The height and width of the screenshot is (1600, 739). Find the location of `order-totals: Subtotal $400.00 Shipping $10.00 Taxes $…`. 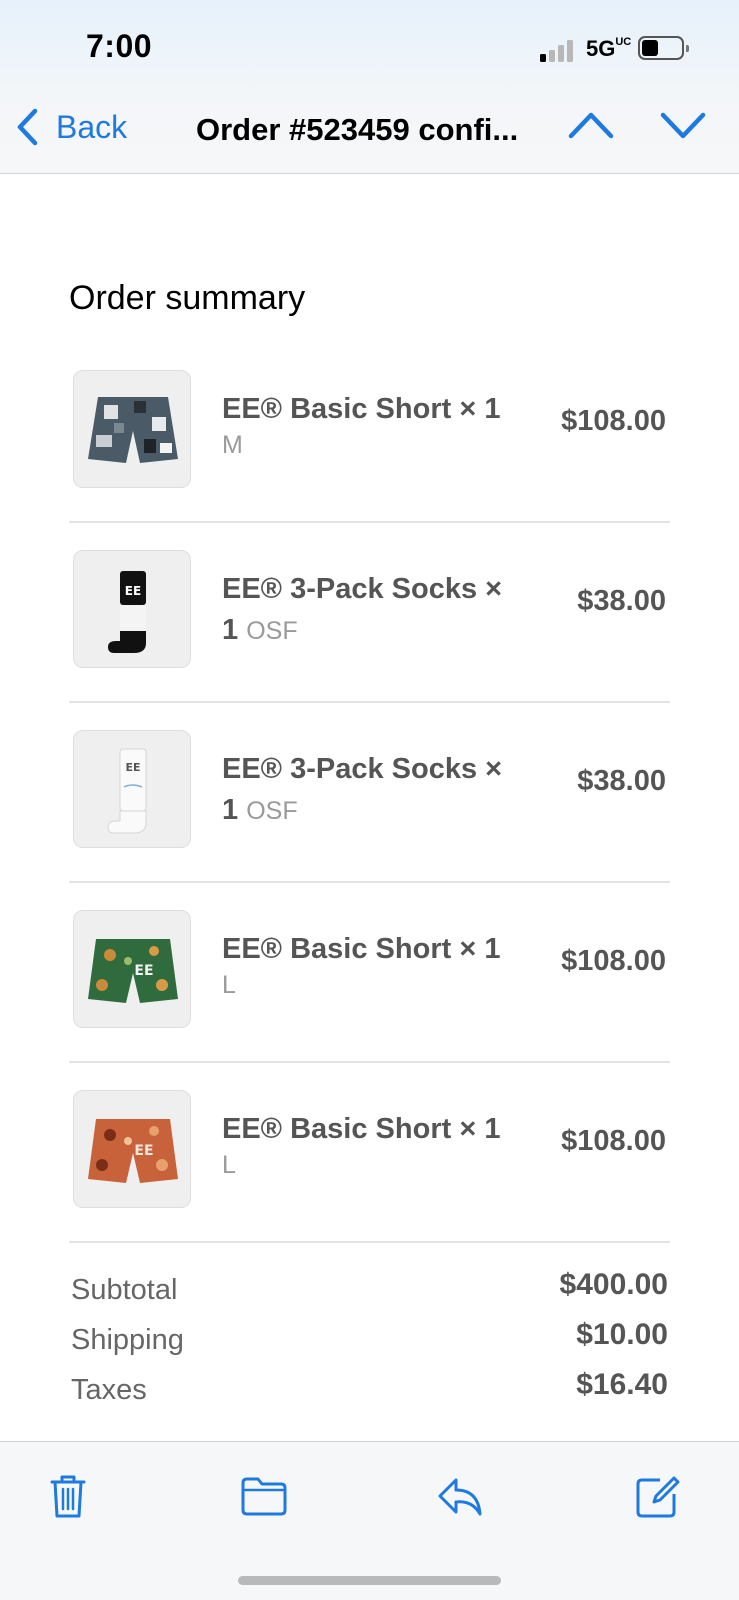

order-totals: Subtotal $400.00 Shipping $10.00 Taxes $… is located at coordinates (369, 1341).